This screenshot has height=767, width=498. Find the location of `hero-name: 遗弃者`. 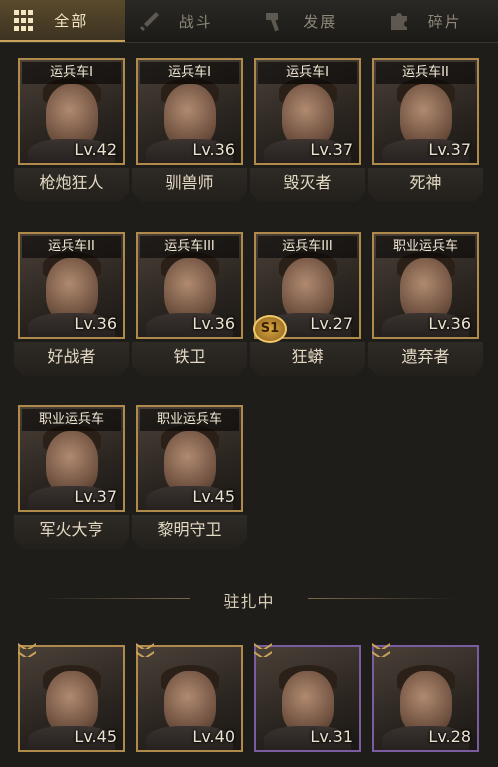

hero-name: 遗弃者 is located at coordinates (425, 359).